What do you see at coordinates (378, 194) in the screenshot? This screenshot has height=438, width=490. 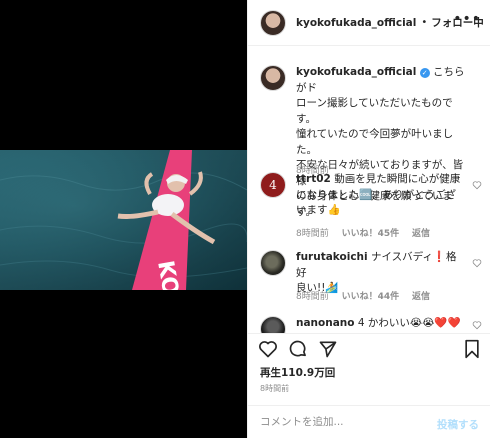 I see `comment-text: ttrt02 動画を見た瞬間に心が健康 になりました🆒。ありがとうござ います👍` at bounding box center [378, 194].